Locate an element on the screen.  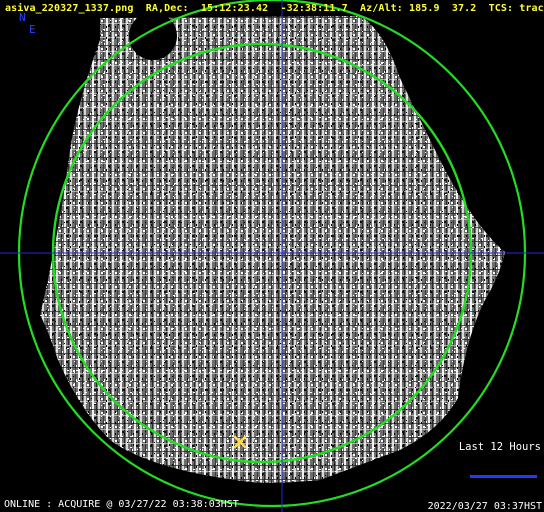
ra-value: 15:12:23.42 is located at coordinates (234, 8).